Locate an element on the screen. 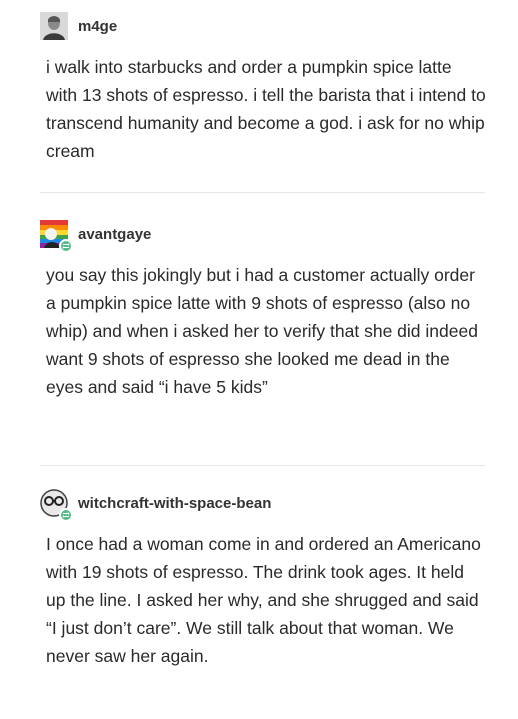 Image resolution: width=518 pixels, height=719 pixels. username: m4ge is located at coordinates (97, 26).